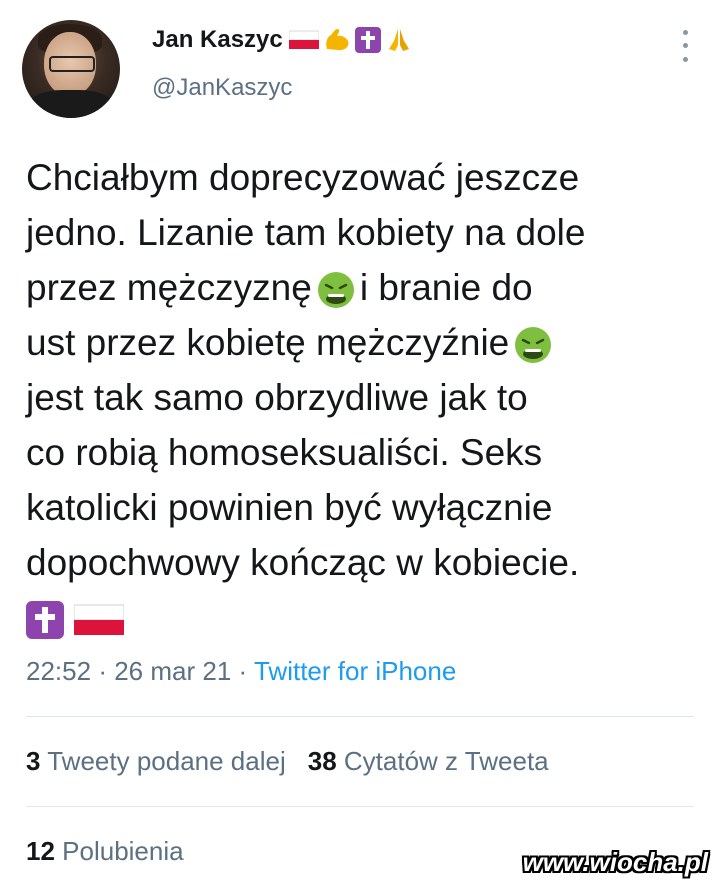 The image size is (720, 888). I want to click on tweet-text-line: przez mężczyznę i branie do, so click(364, 287).